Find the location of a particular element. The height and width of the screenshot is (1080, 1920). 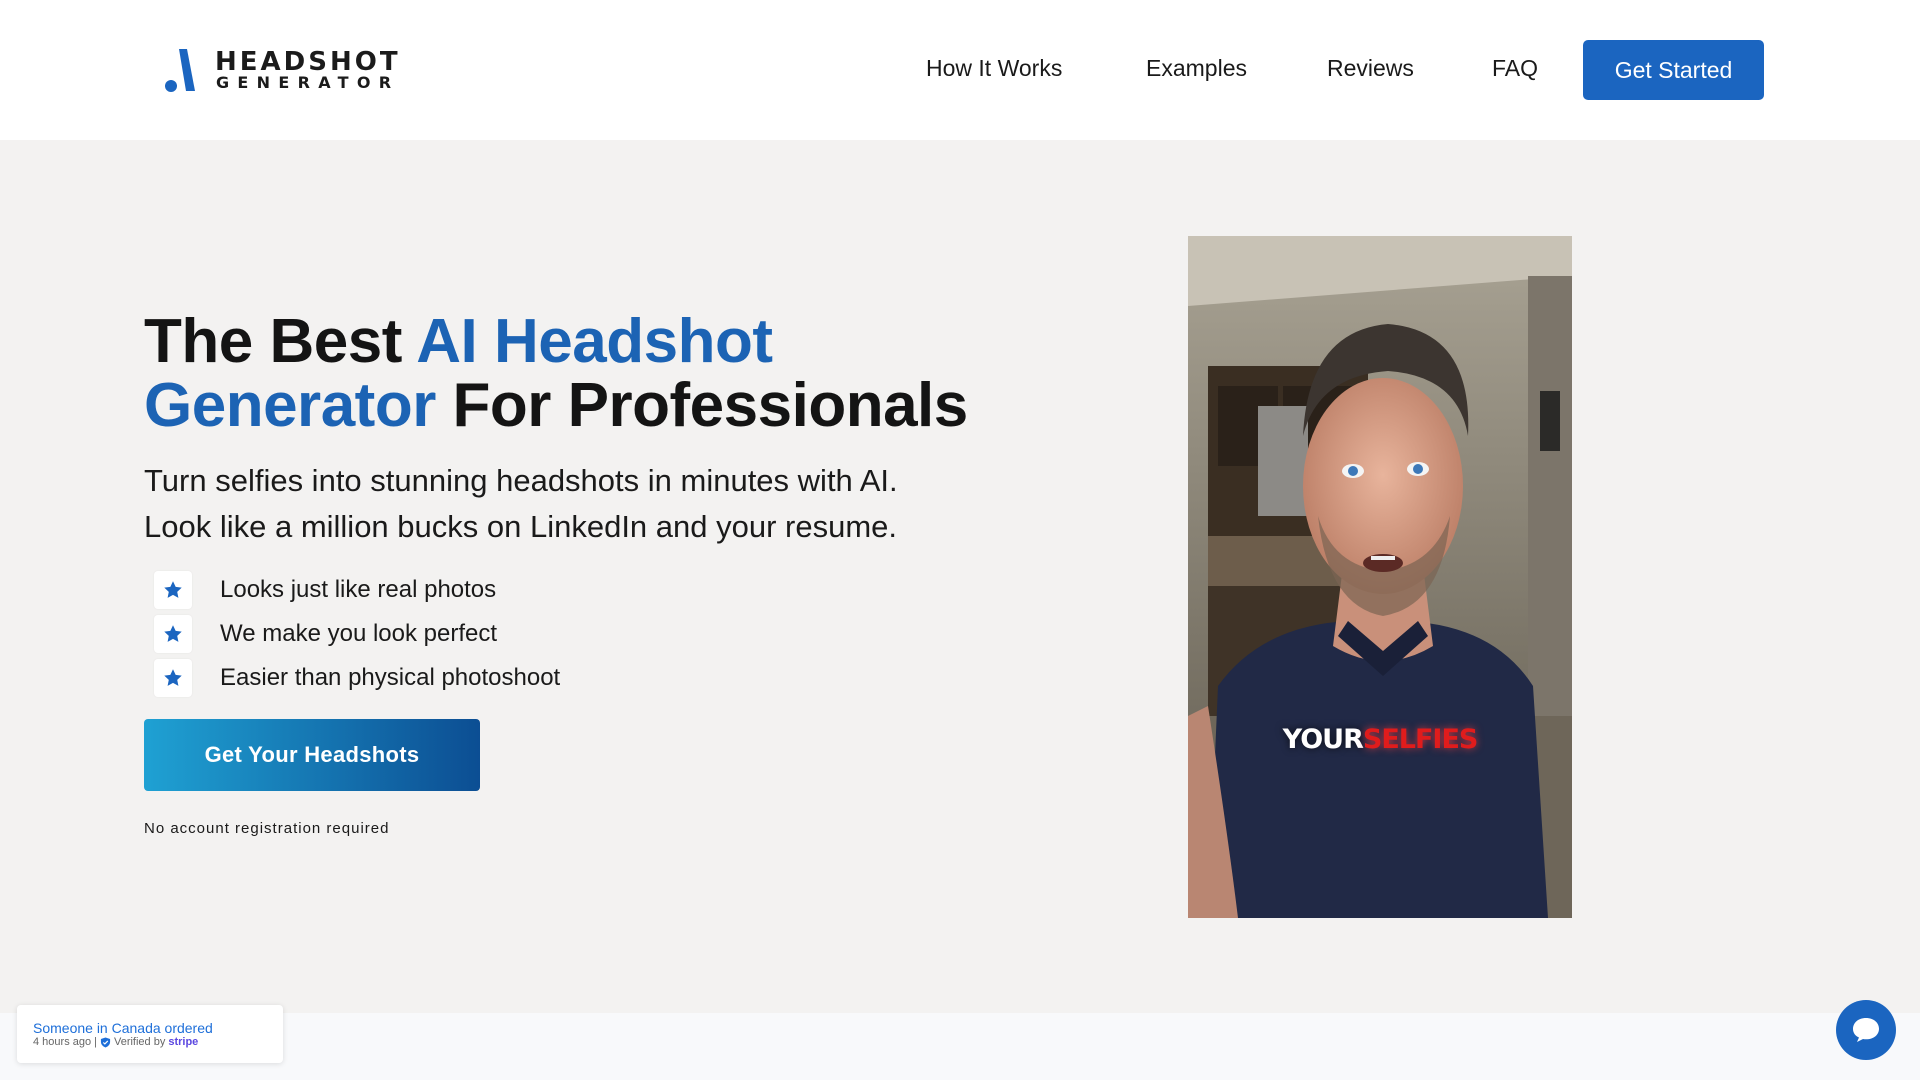

nav-examples: Examples is located at coordinates (1196, 68).